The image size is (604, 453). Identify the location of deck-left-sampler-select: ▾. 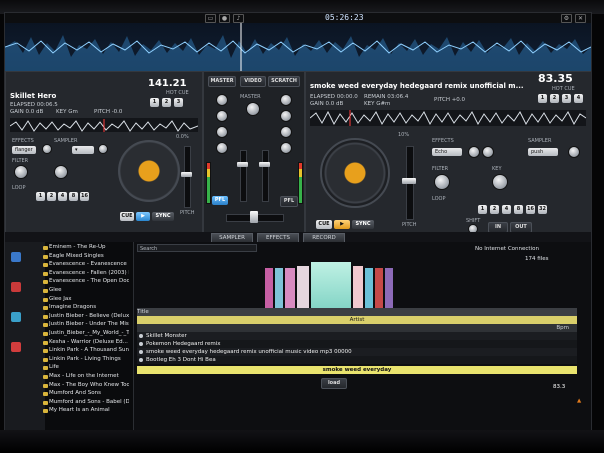
(83, 150).